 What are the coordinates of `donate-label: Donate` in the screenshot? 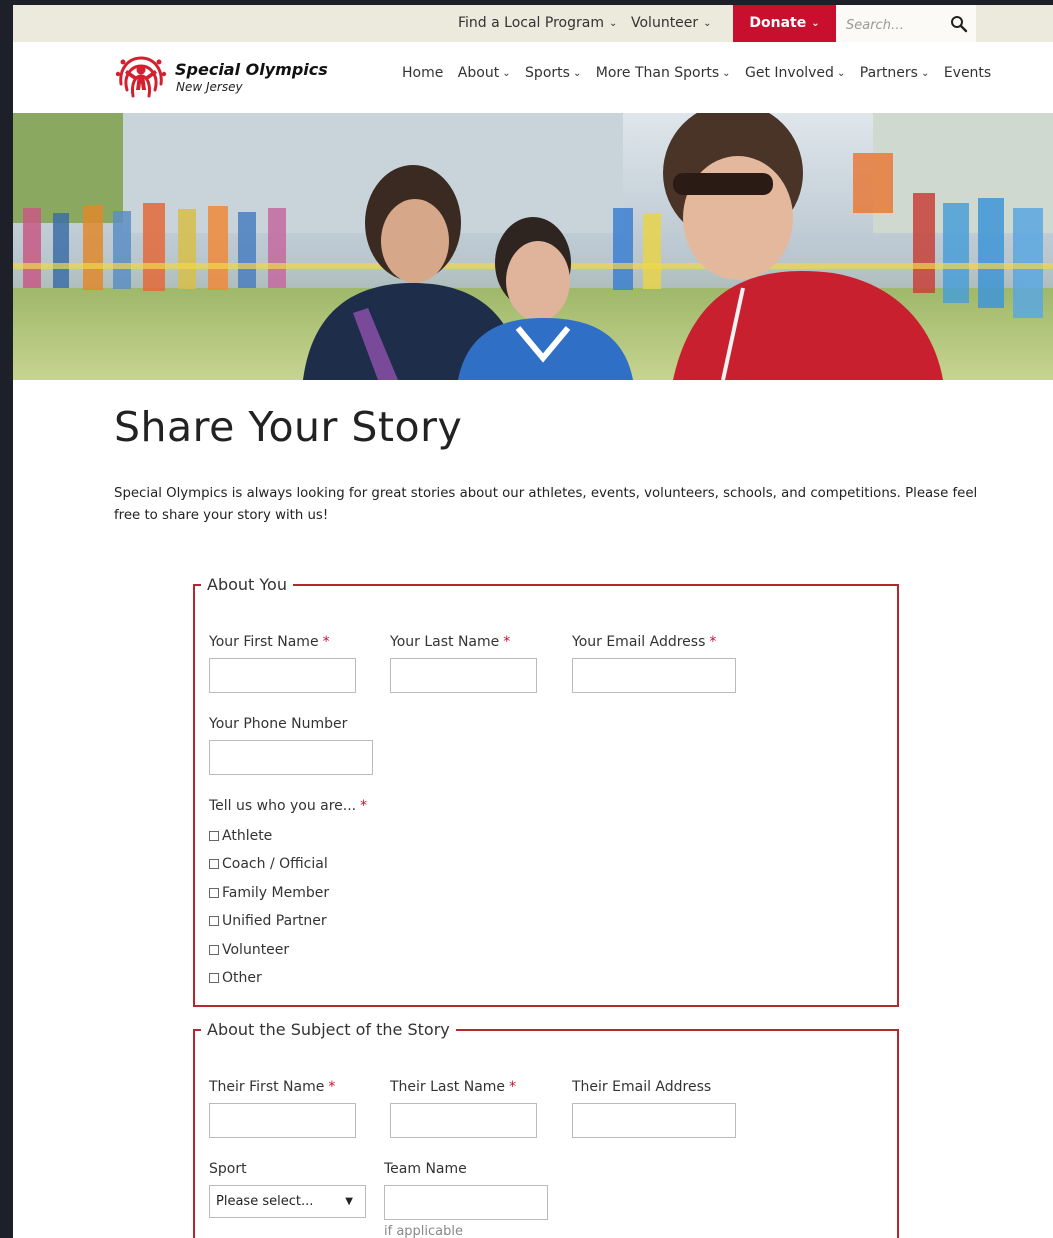 It's located at (778, 23).